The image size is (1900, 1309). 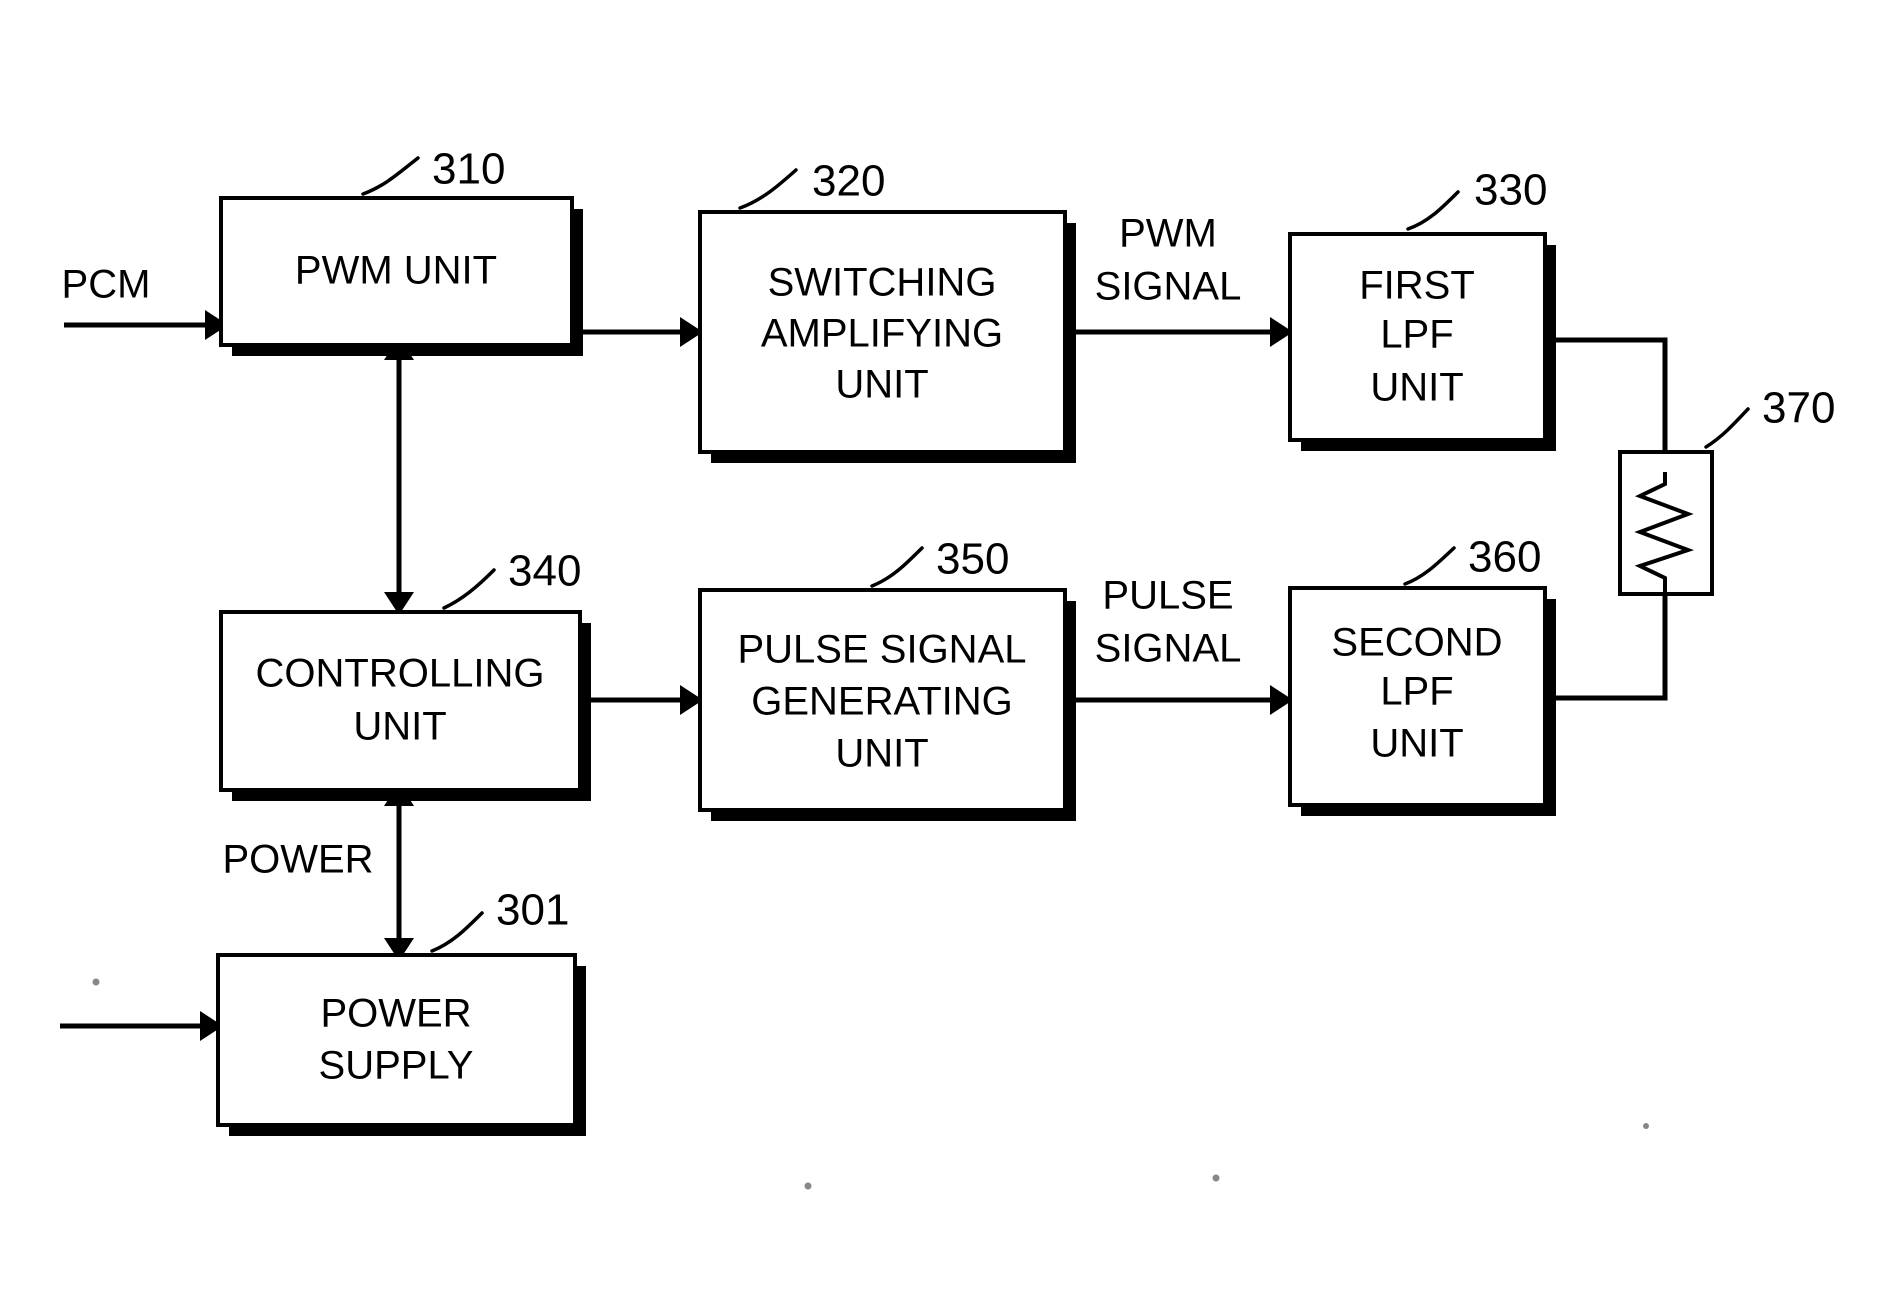 I want to click on ref-callout-370: 370, so click(x=1769, y=416).